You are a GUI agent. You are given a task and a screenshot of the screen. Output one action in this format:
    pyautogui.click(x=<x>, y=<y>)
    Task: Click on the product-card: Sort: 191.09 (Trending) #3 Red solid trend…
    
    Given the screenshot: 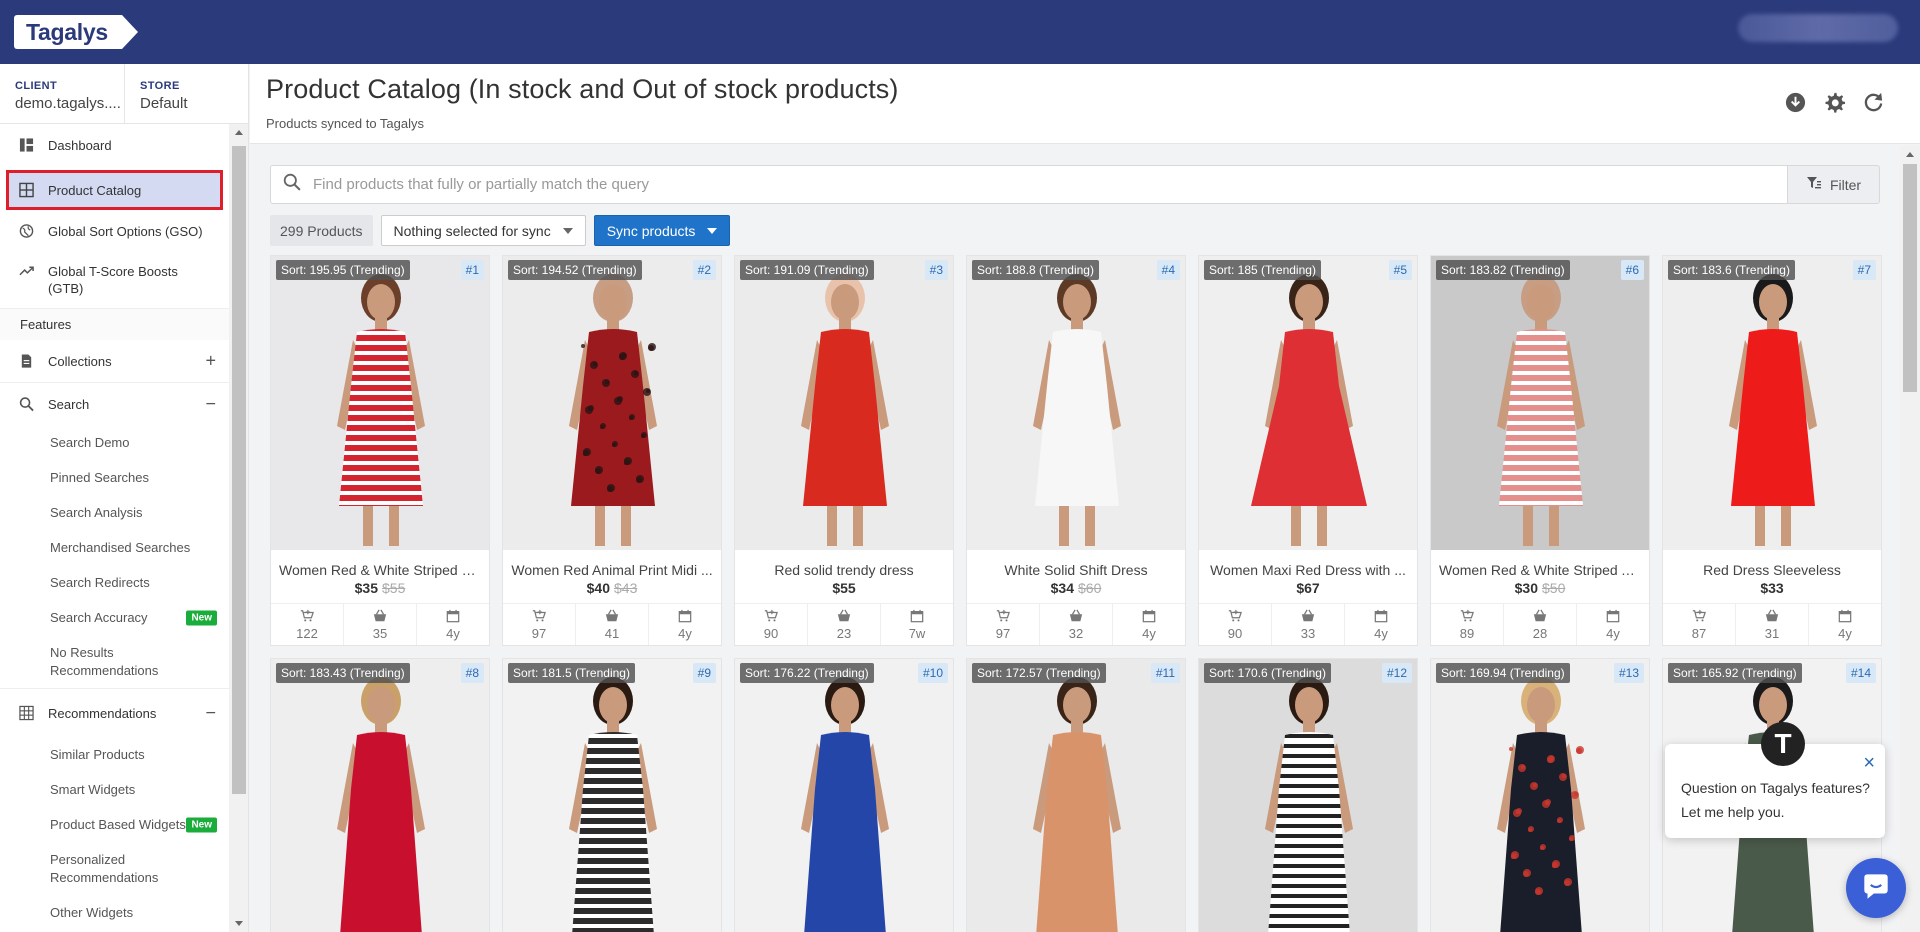 What is the action you would take?
    pyautogui.click(x=844, y=450)
    